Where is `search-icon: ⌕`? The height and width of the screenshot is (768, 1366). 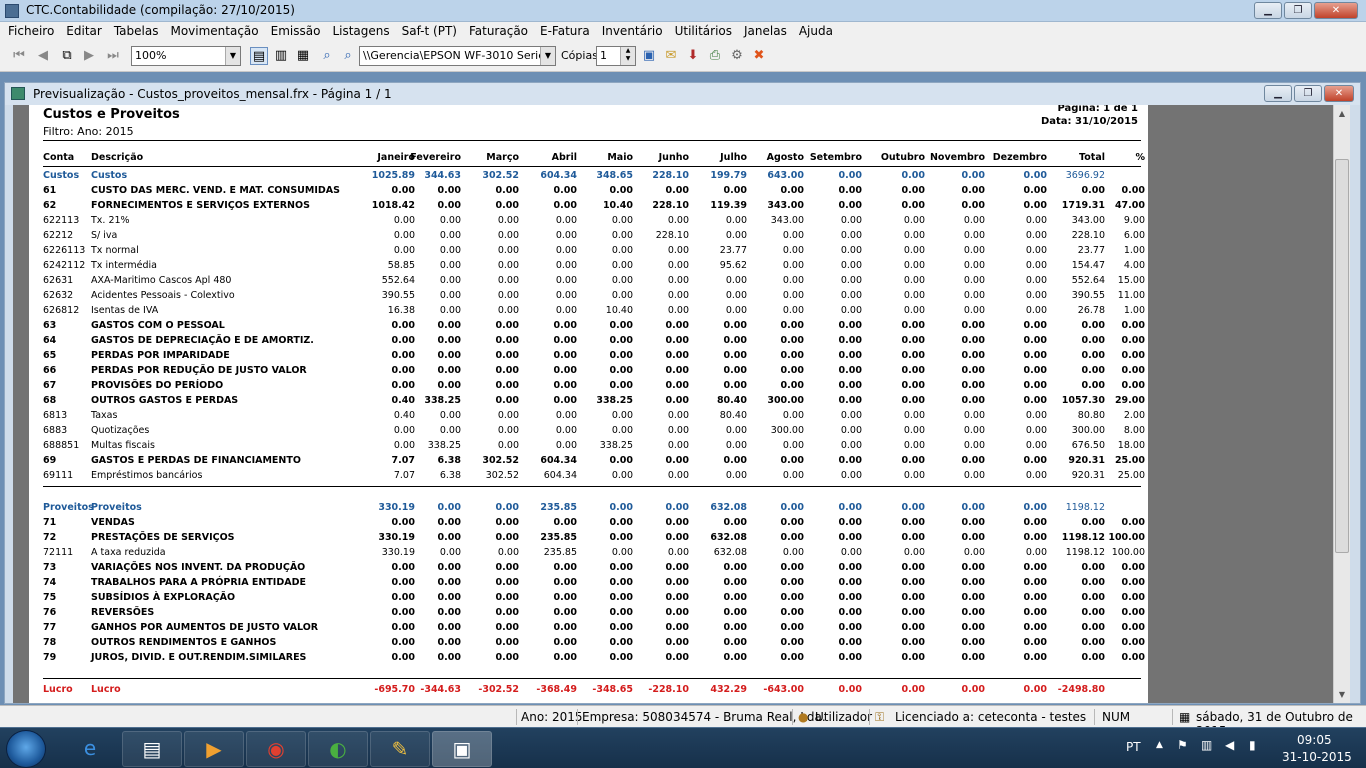 search-icon: ⌕ is located at coordinates (348, 56).